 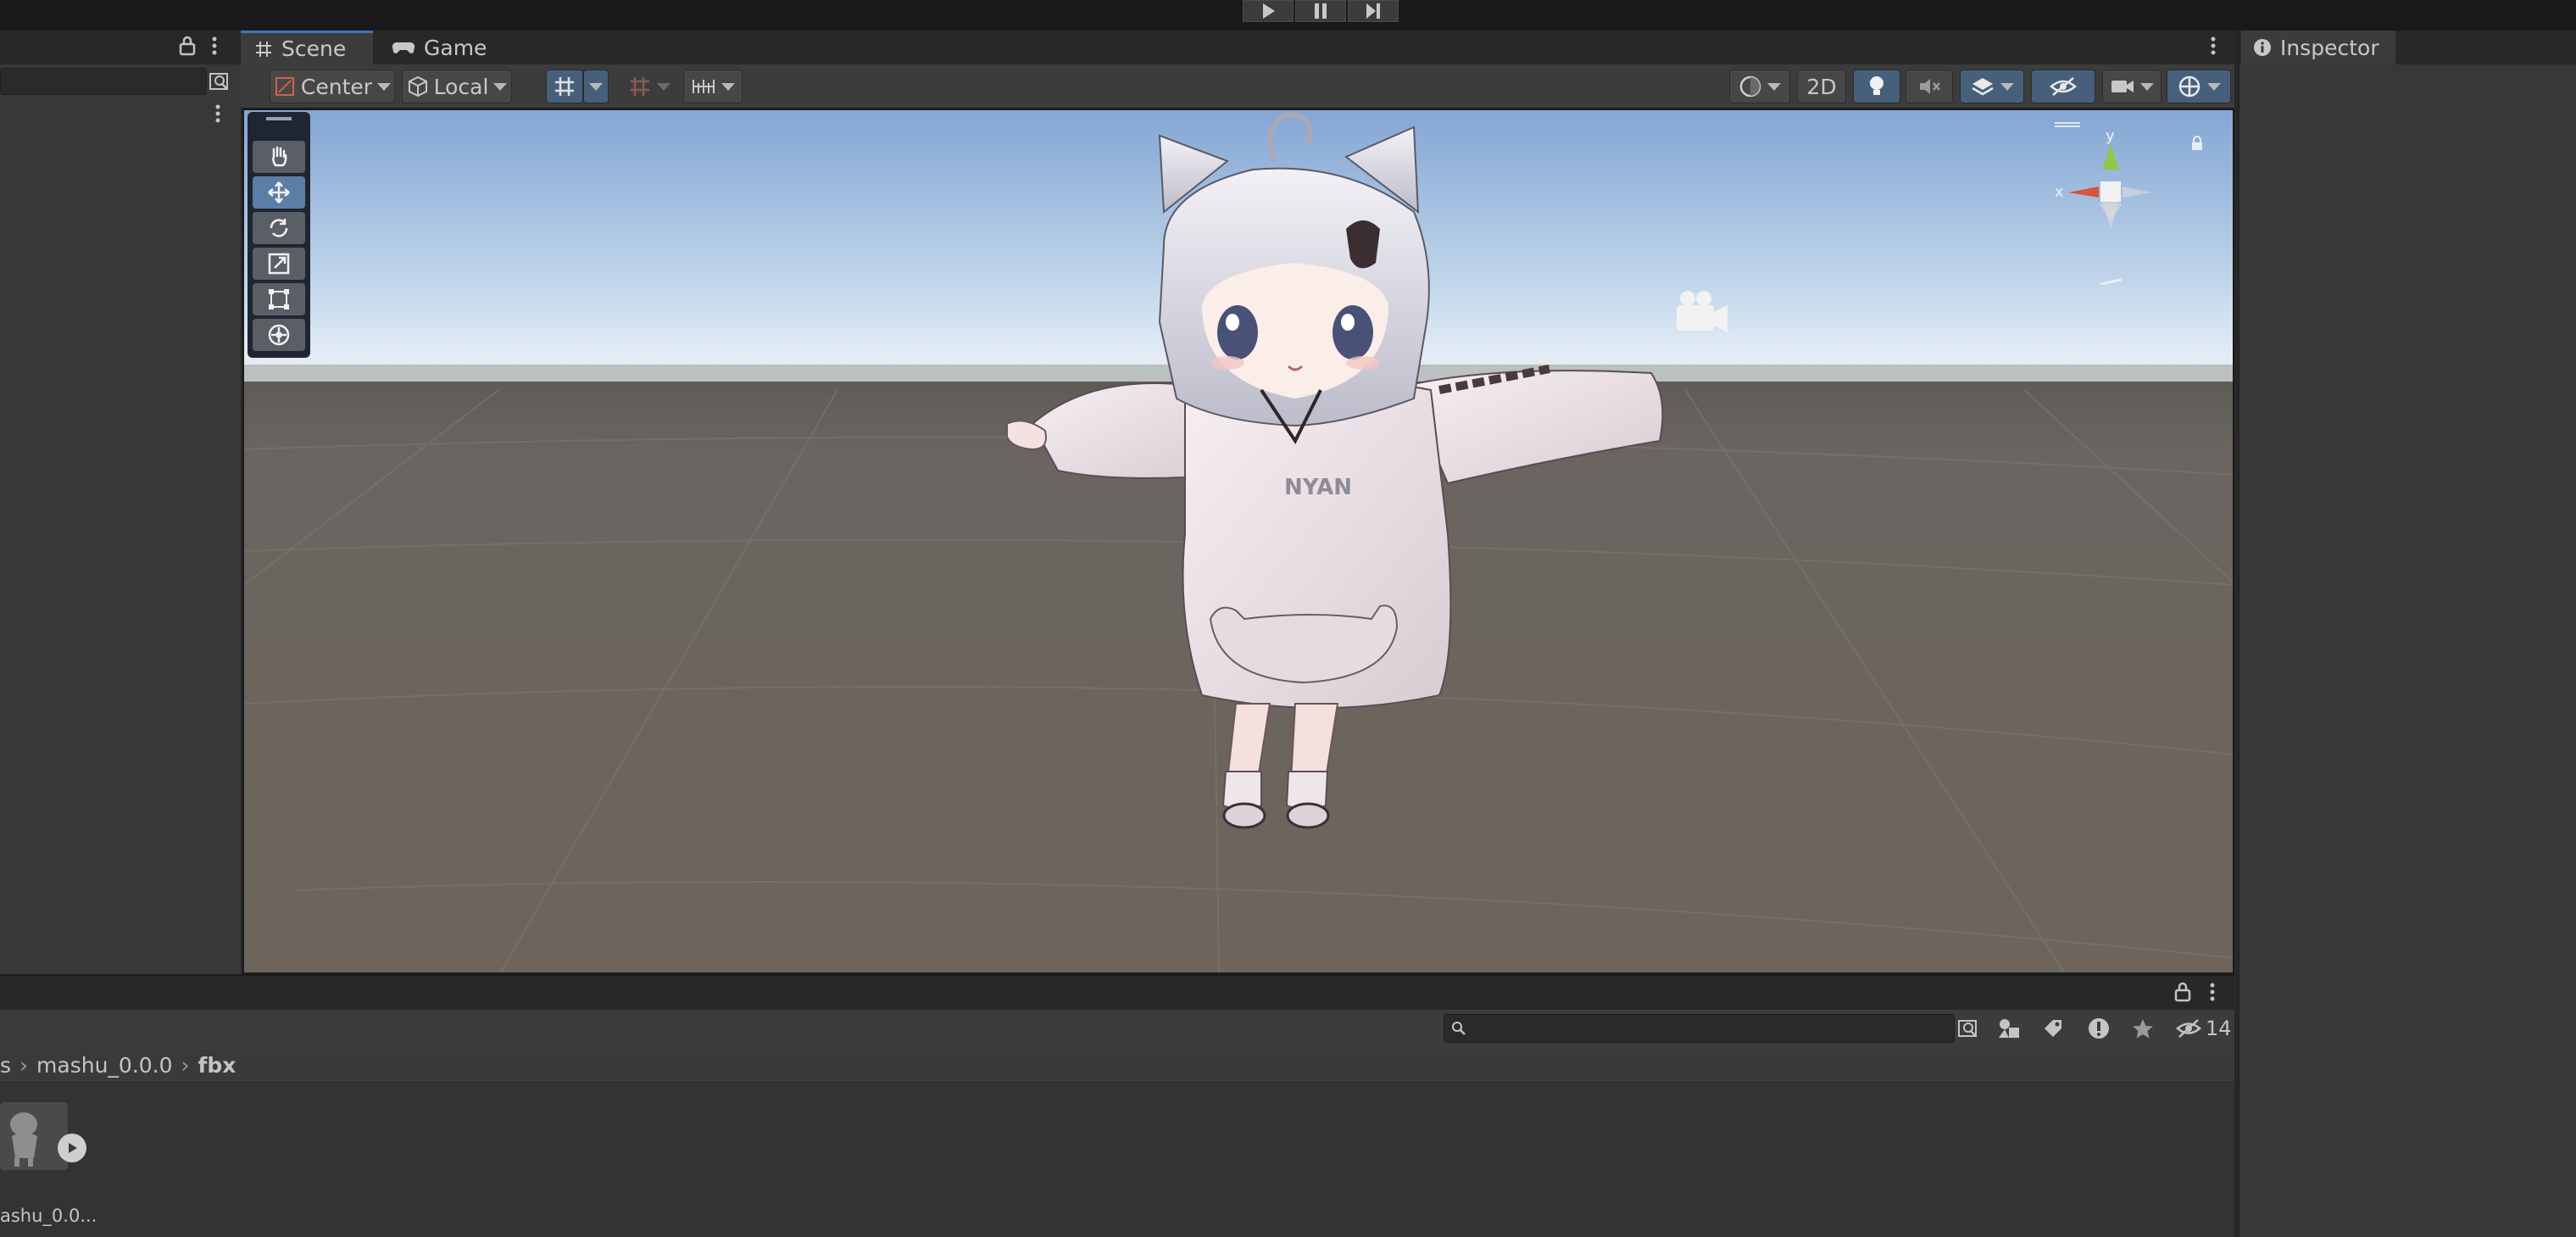 I want to click on gizmo-handle, so click(x=2067, y=124).